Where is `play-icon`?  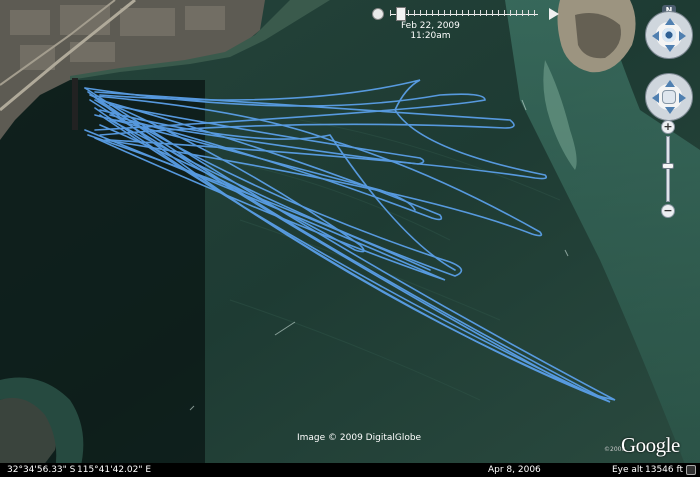 play-icon is located at coordinates (554, 14).